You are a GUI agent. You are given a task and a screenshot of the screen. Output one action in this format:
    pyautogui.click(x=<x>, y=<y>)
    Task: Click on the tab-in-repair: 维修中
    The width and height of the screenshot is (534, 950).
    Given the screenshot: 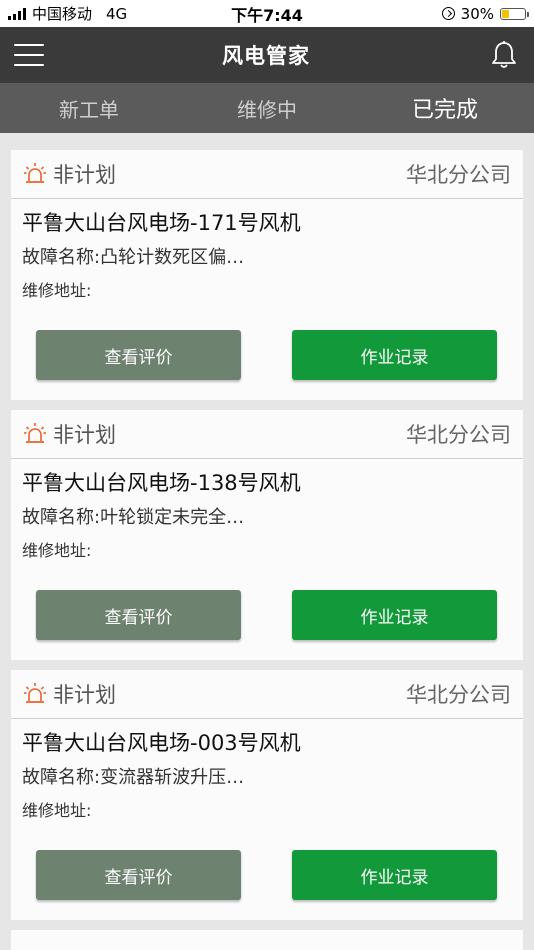 What is the action you would take?
    pyautogui.click(x=267, y=108)
    